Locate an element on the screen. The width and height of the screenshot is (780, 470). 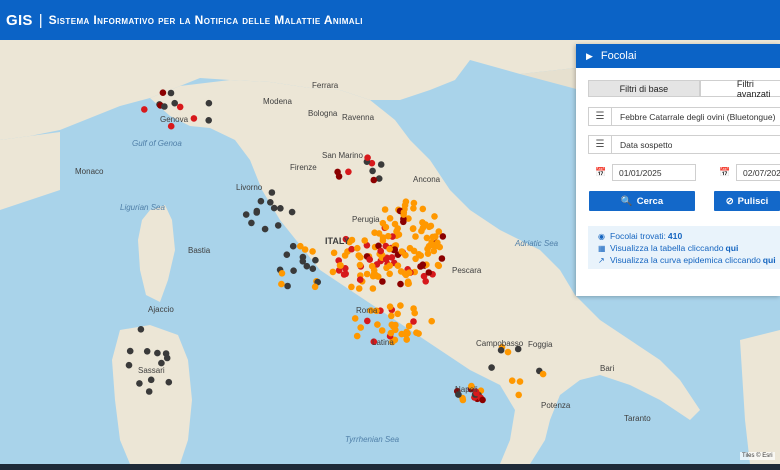
date-to: 📅 02/07/2025 is located at coordinates (747, 172).